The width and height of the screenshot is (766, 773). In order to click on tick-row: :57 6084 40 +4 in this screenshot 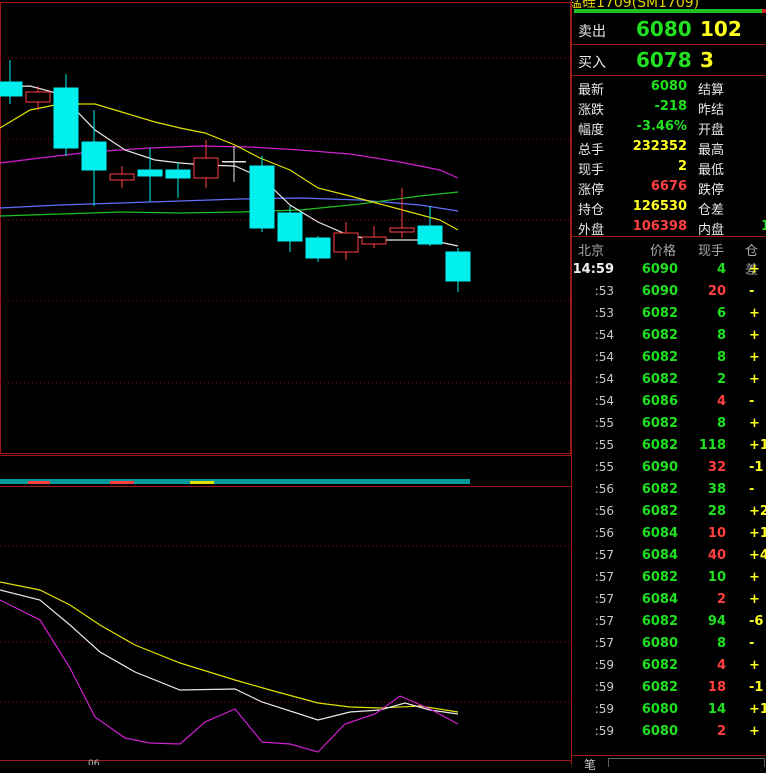, I will do `click(669, 556)`.